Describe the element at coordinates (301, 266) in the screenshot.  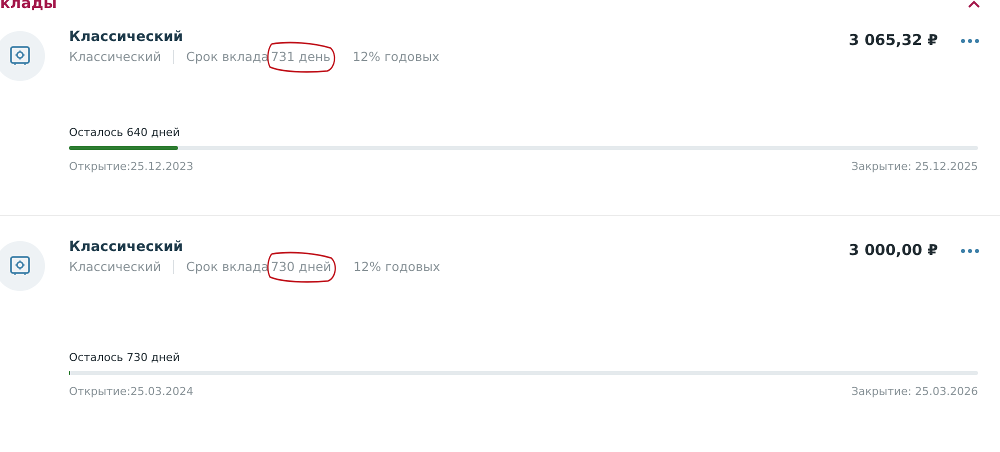
I see `term-value: 730 дней` at that location.